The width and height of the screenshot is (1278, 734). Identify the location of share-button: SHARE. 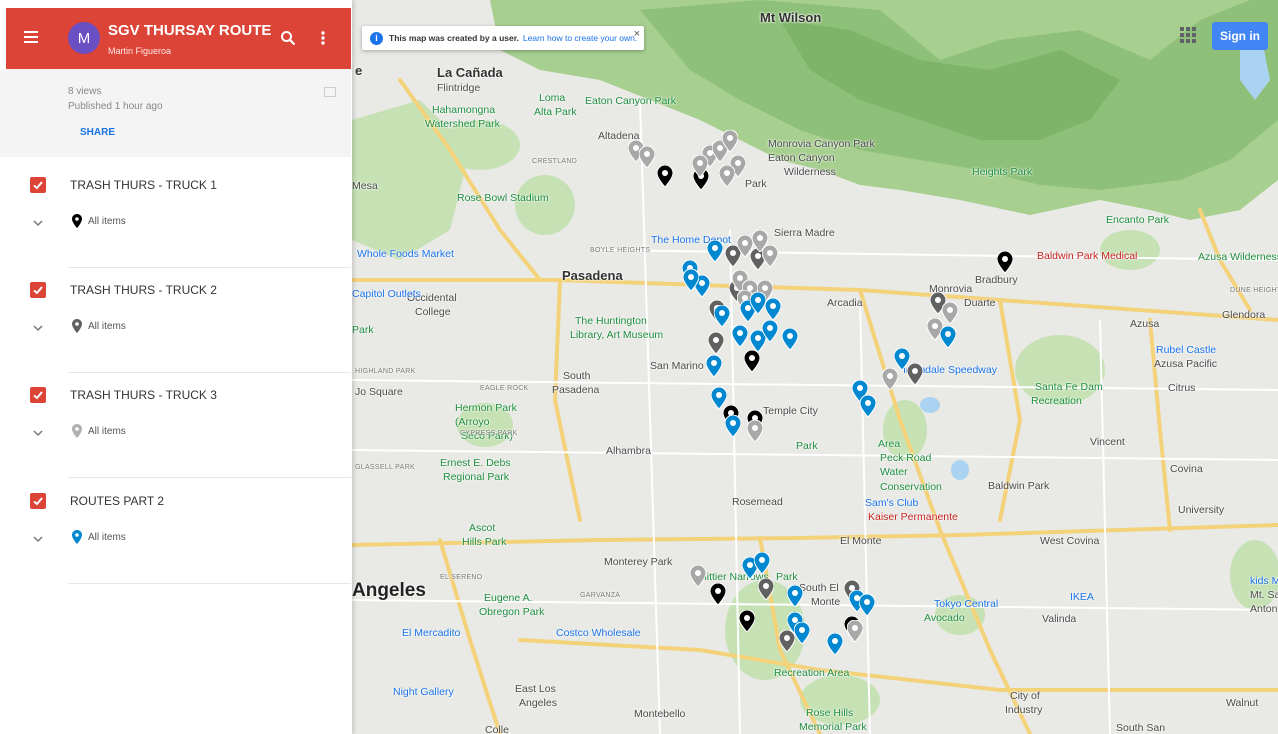
(97, 132).